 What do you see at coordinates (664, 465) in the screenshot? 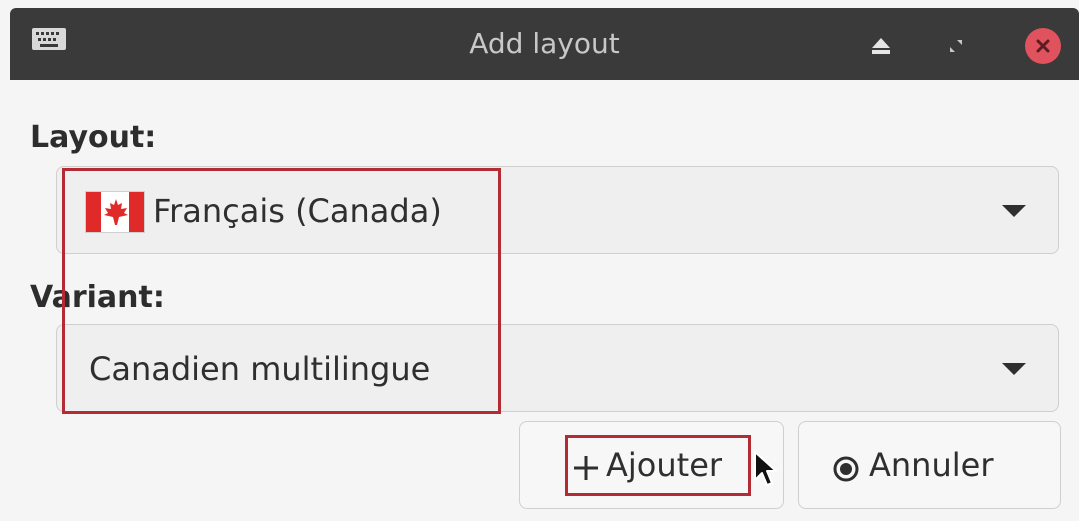
I see `add-button-label: Ajouter` at bounding box center [664, 465].